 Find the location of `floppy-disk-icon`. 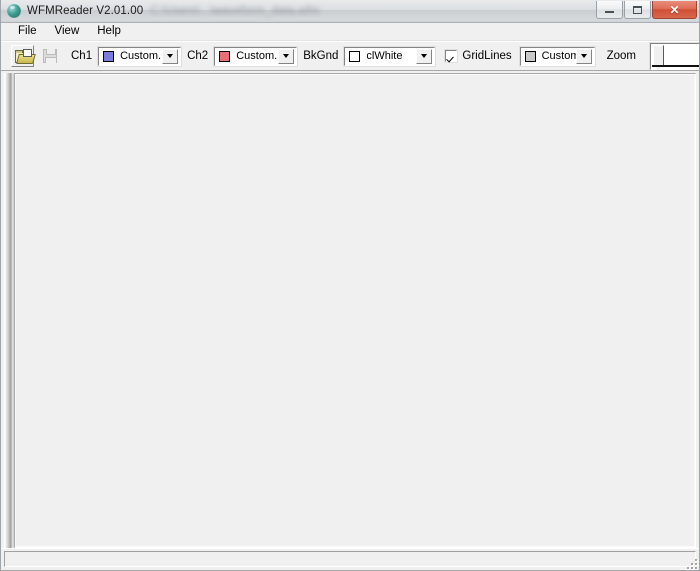

floppy-disk-icon is located at coordinates (49, 56).